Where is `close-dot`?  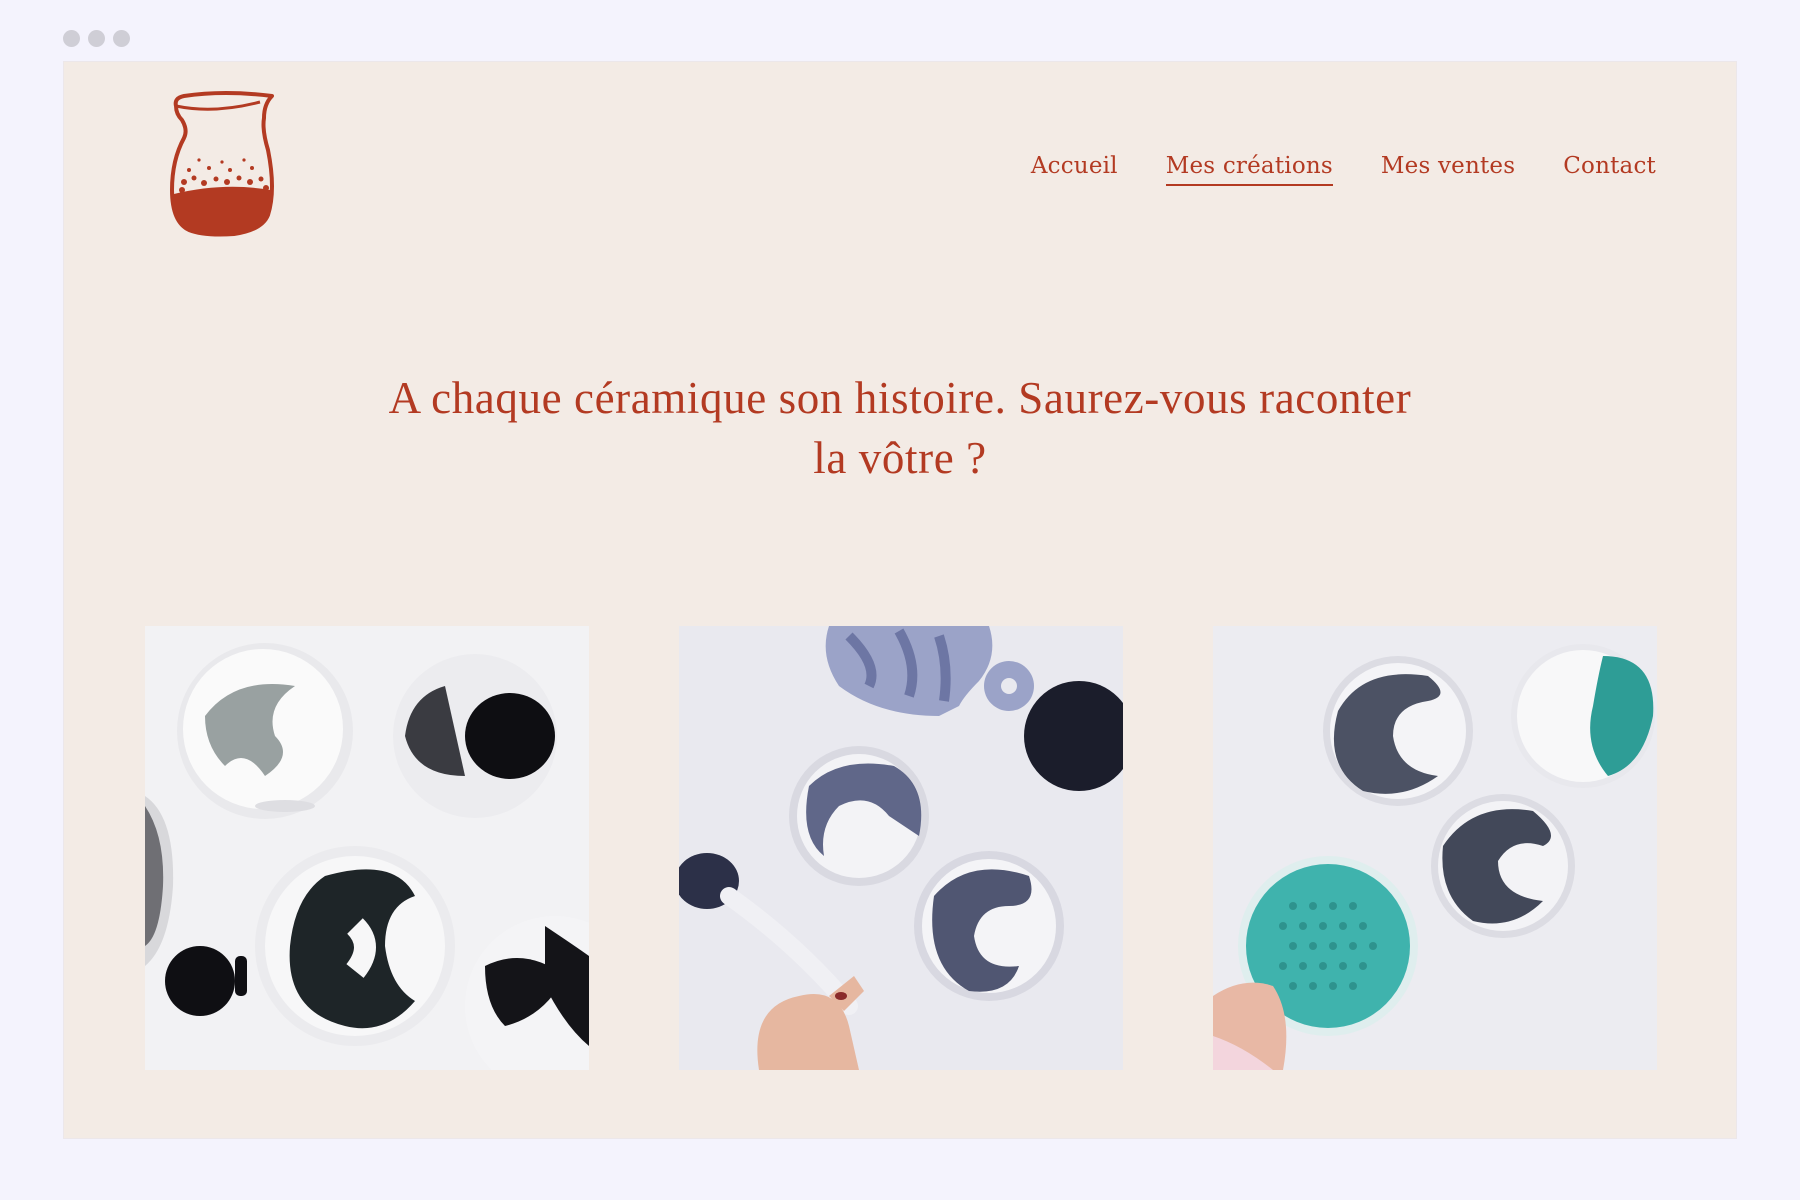 close-dot is located at coordinates (71, 38).